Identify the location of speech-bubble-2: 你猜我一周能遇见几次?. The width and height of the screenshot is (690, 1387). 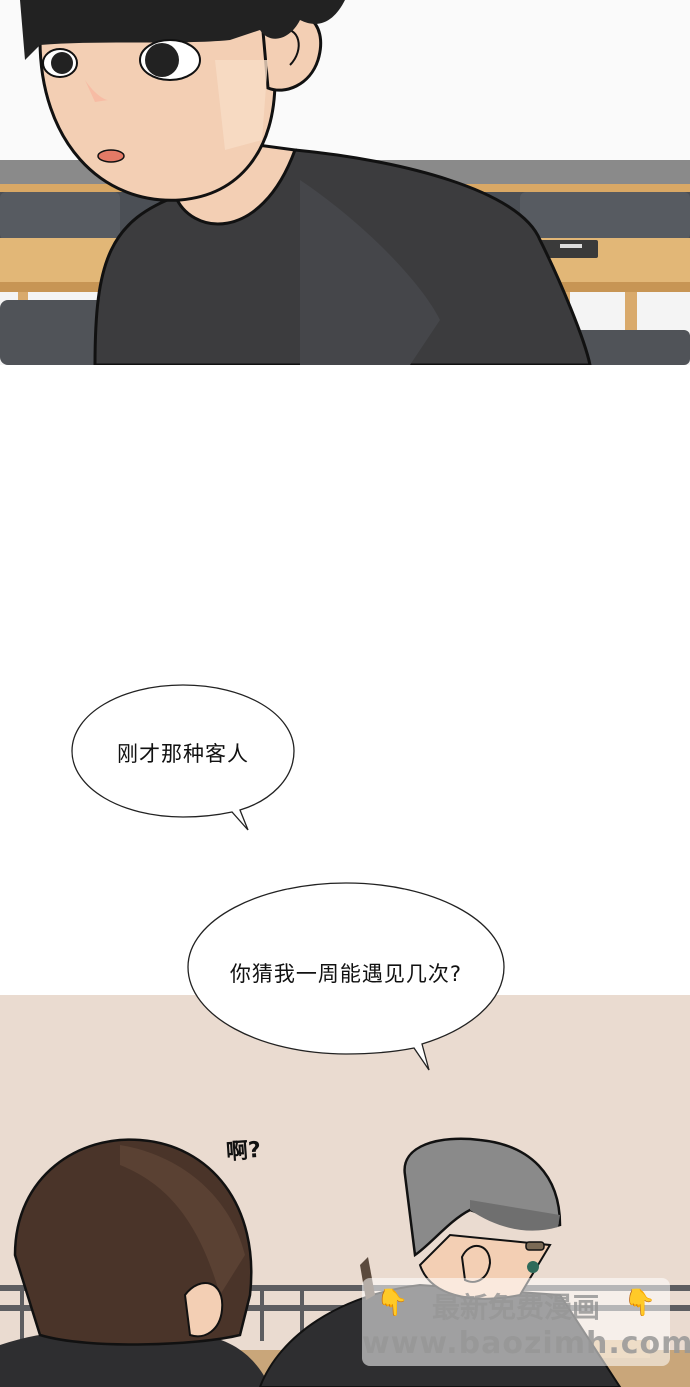
(346, 977).